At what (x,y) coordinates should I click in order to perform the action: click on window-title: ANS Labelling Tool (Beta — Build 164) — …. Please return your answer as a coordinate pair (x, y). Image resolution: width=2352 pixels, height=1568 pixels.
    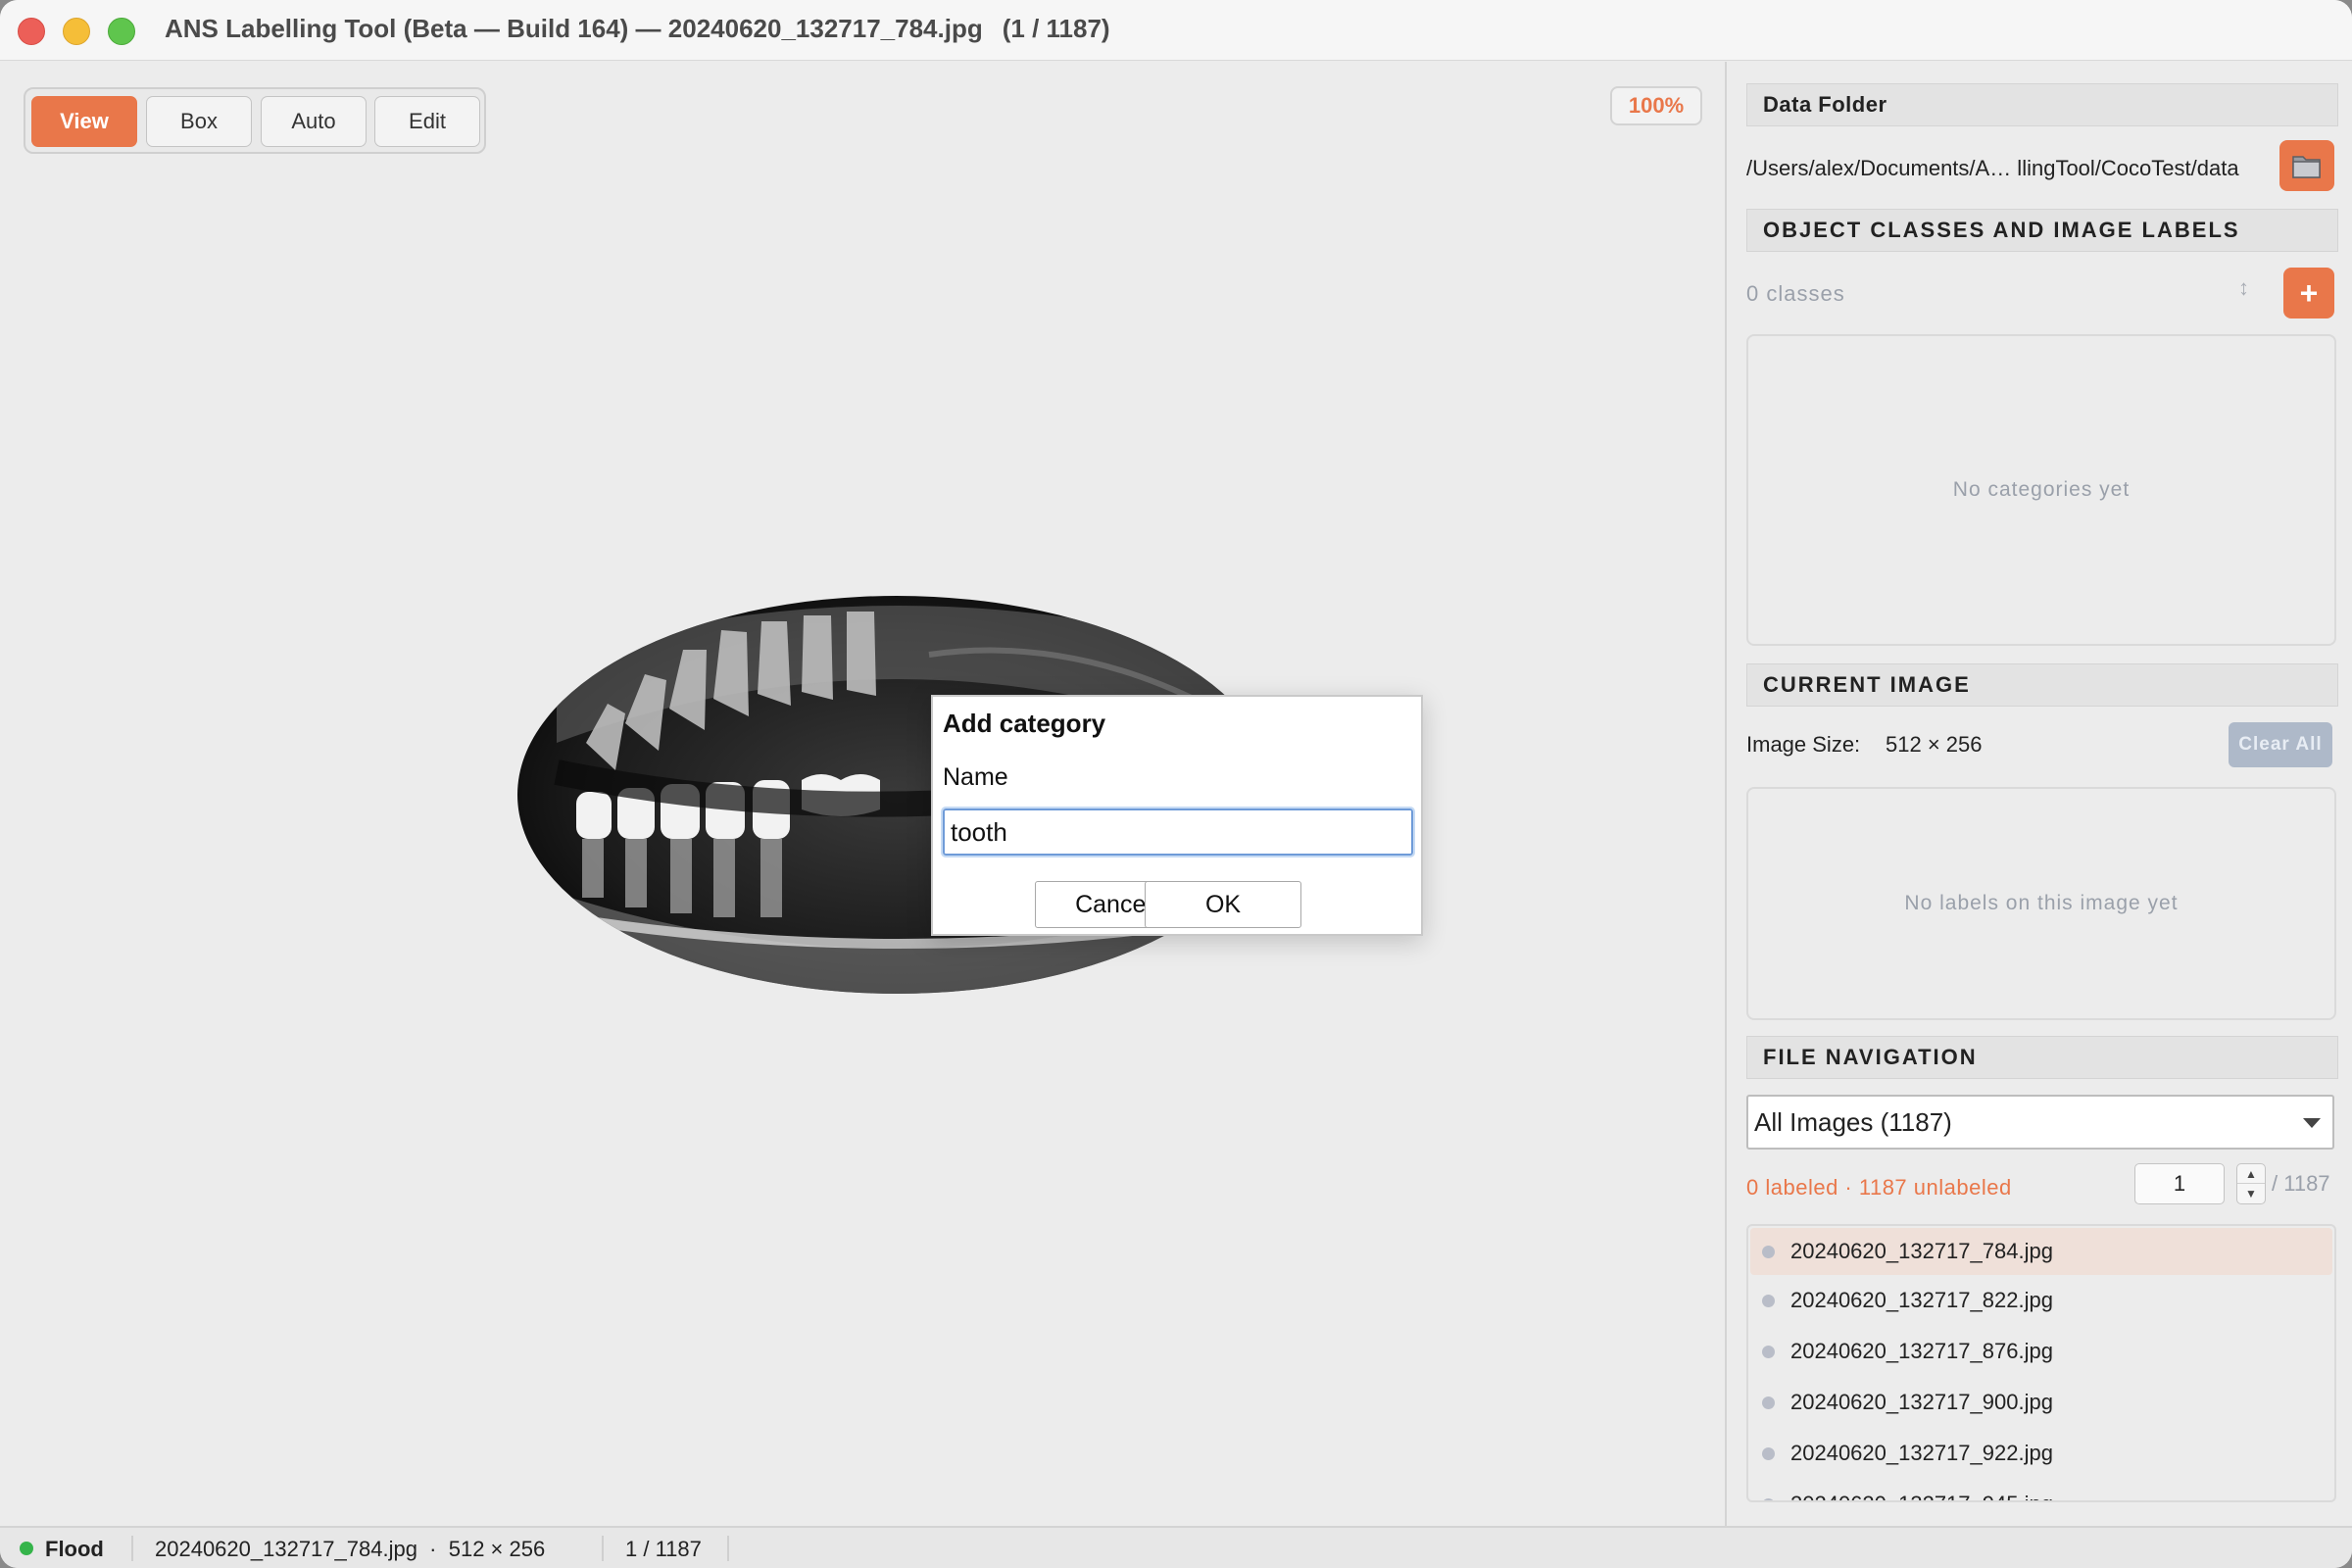
    Looking at the image, I should click on (637, 29).